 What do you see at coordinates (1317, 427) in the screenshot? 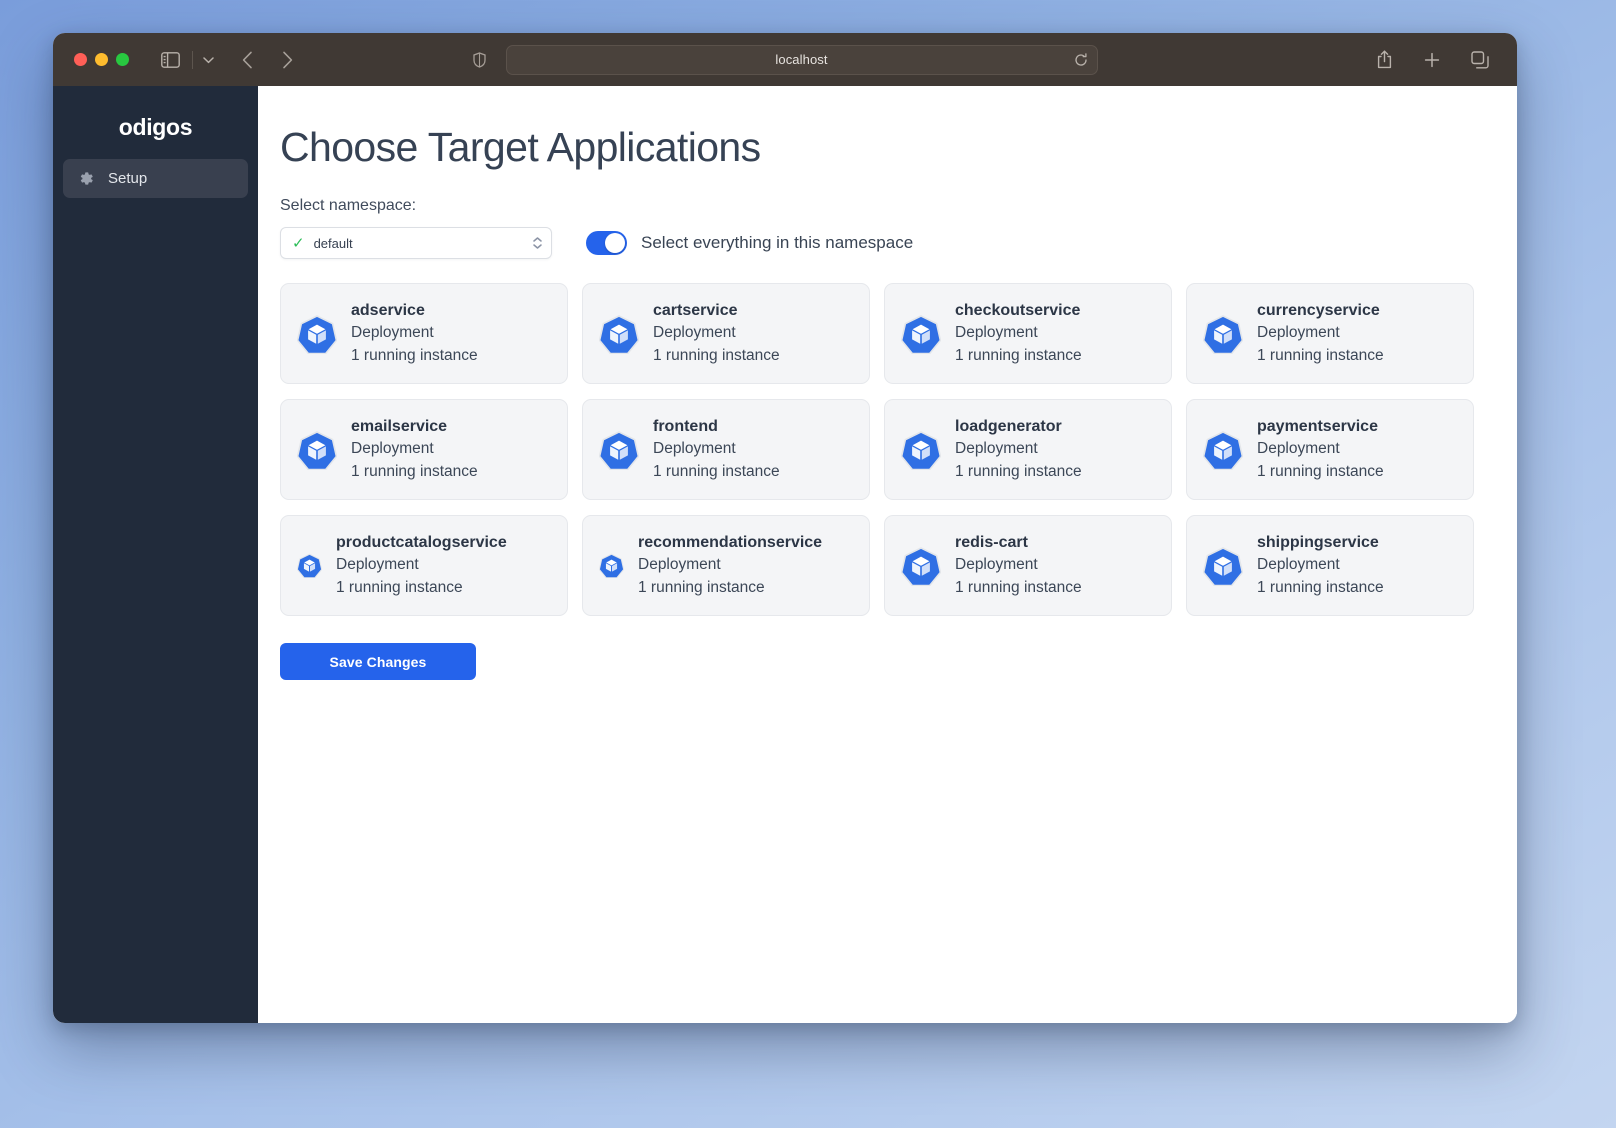
I see `application-name: paymentservice` at bounding box center [1317, 427].